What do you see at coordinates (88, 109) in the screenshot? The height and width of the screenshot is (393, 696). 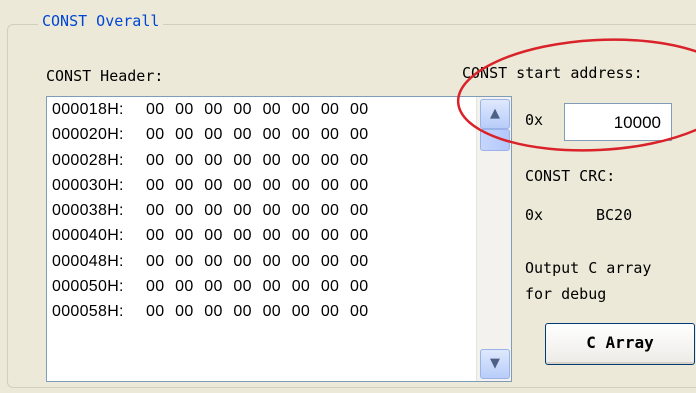 I see `hex-row-address: 000018H:` at bounding box center [88, 109].